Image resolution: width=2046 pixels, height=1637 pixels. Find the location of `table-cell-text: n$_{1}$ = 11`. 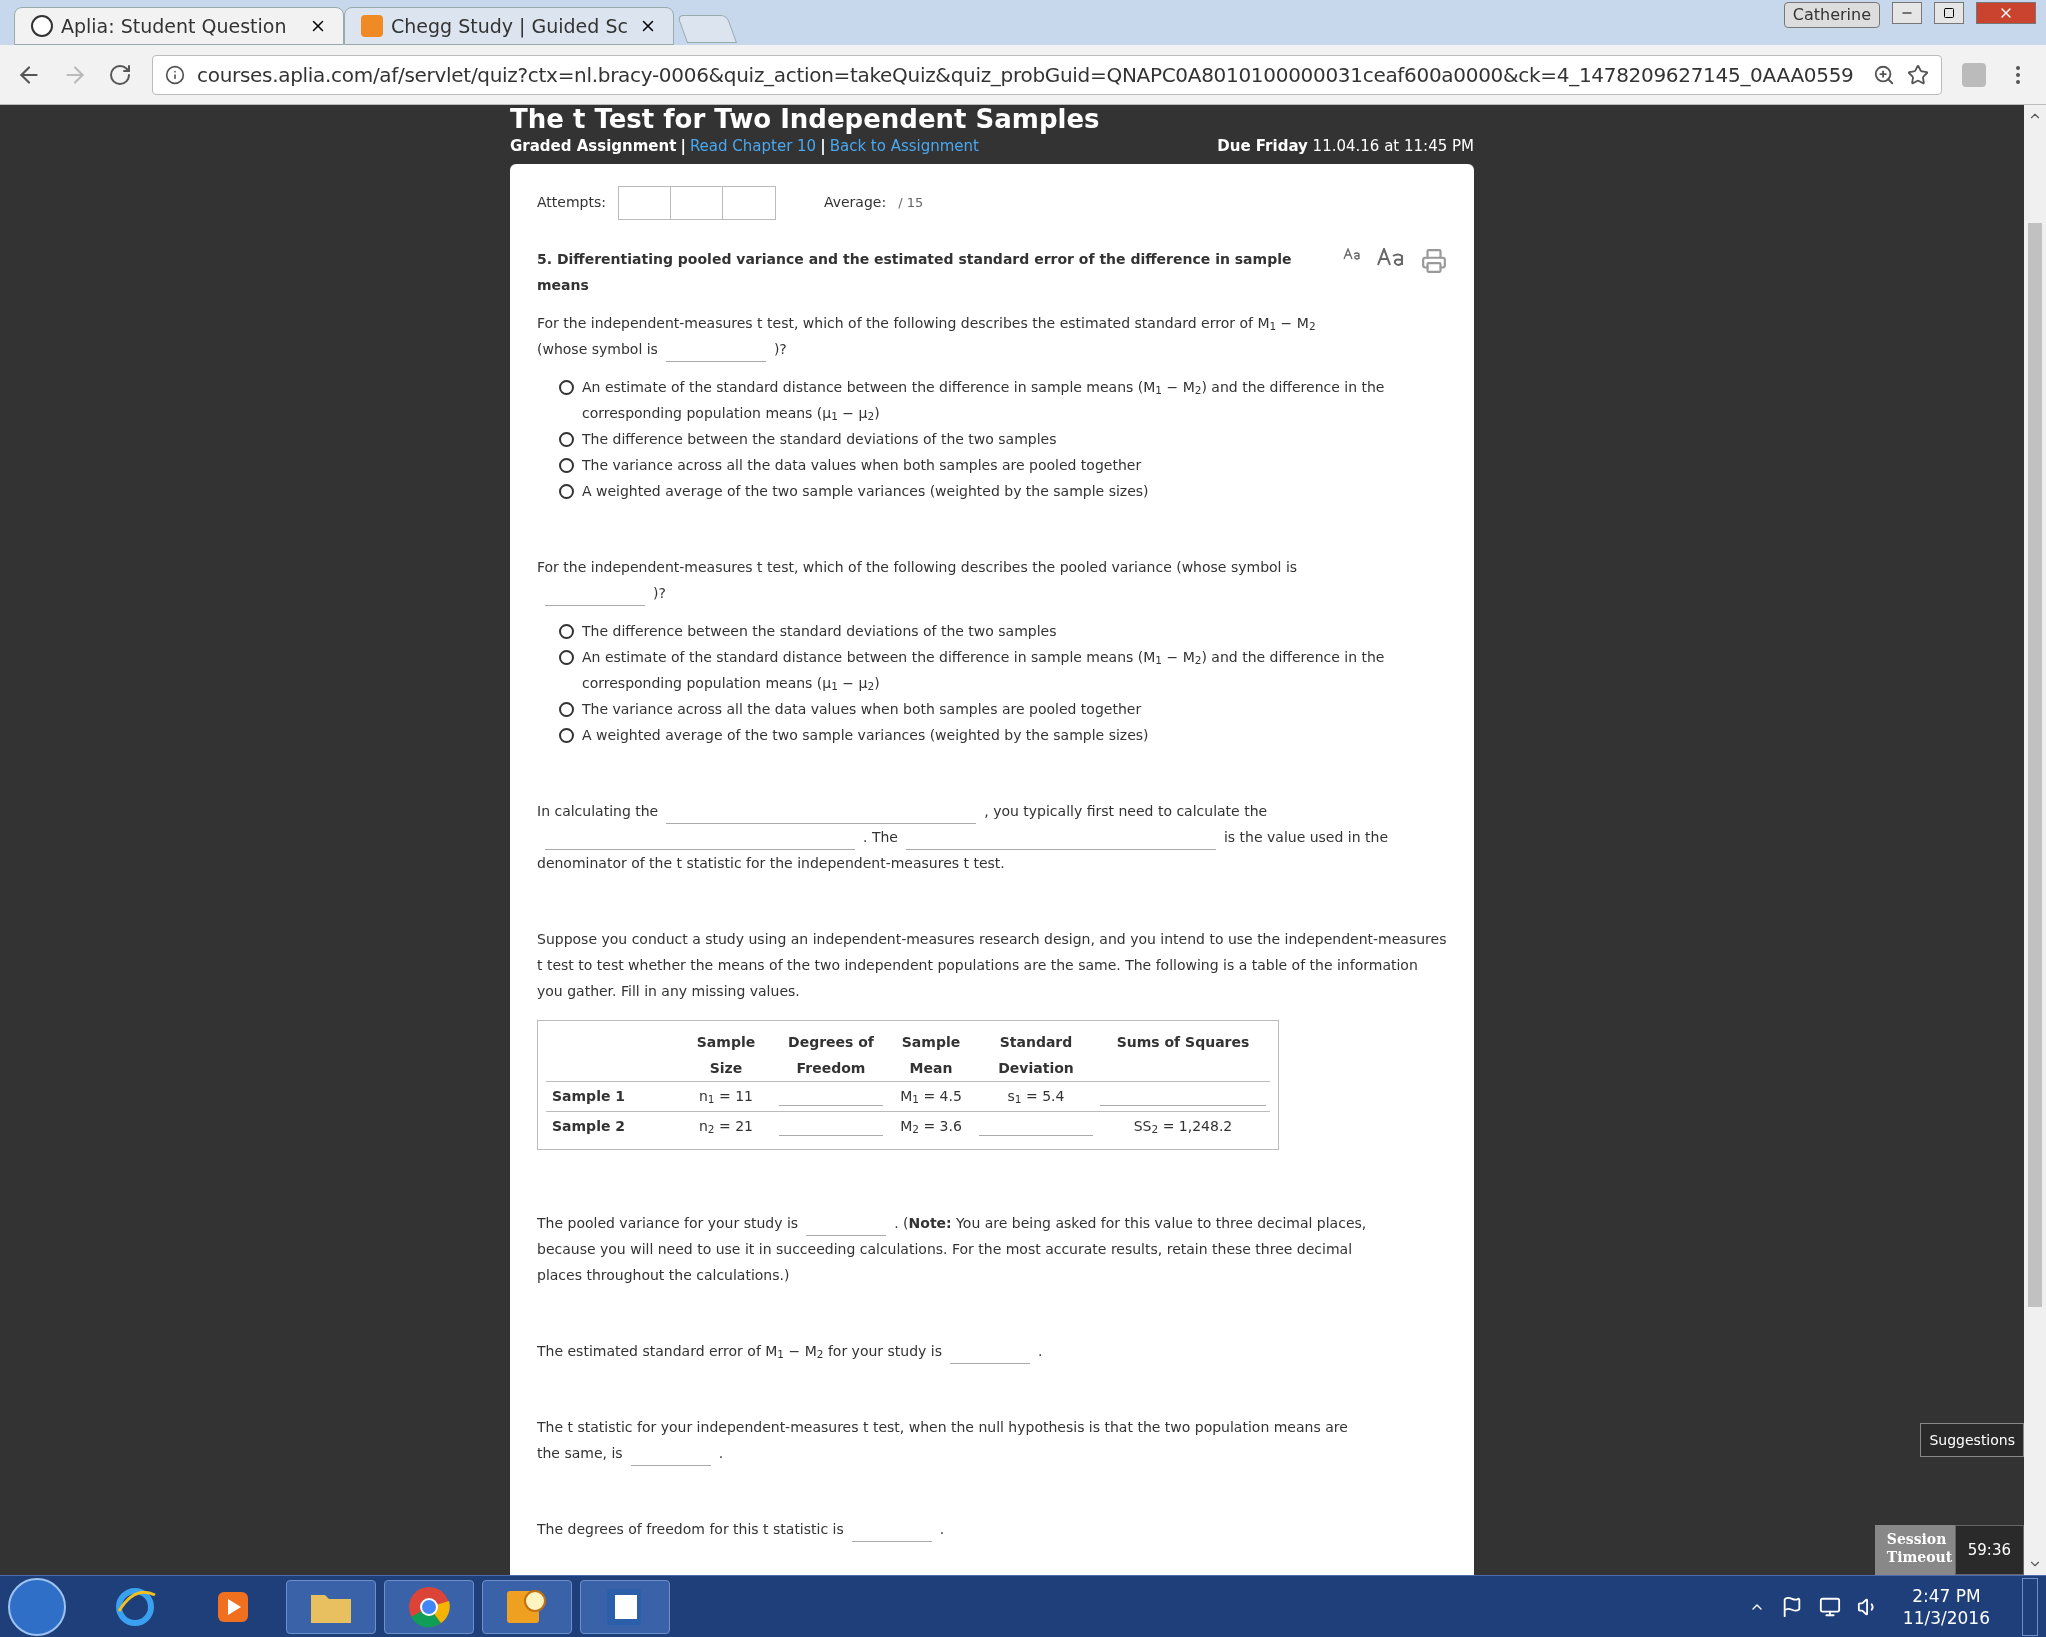

table-cell-text: n$_{1}$ = 11 is located at coordinates (726, 1096).